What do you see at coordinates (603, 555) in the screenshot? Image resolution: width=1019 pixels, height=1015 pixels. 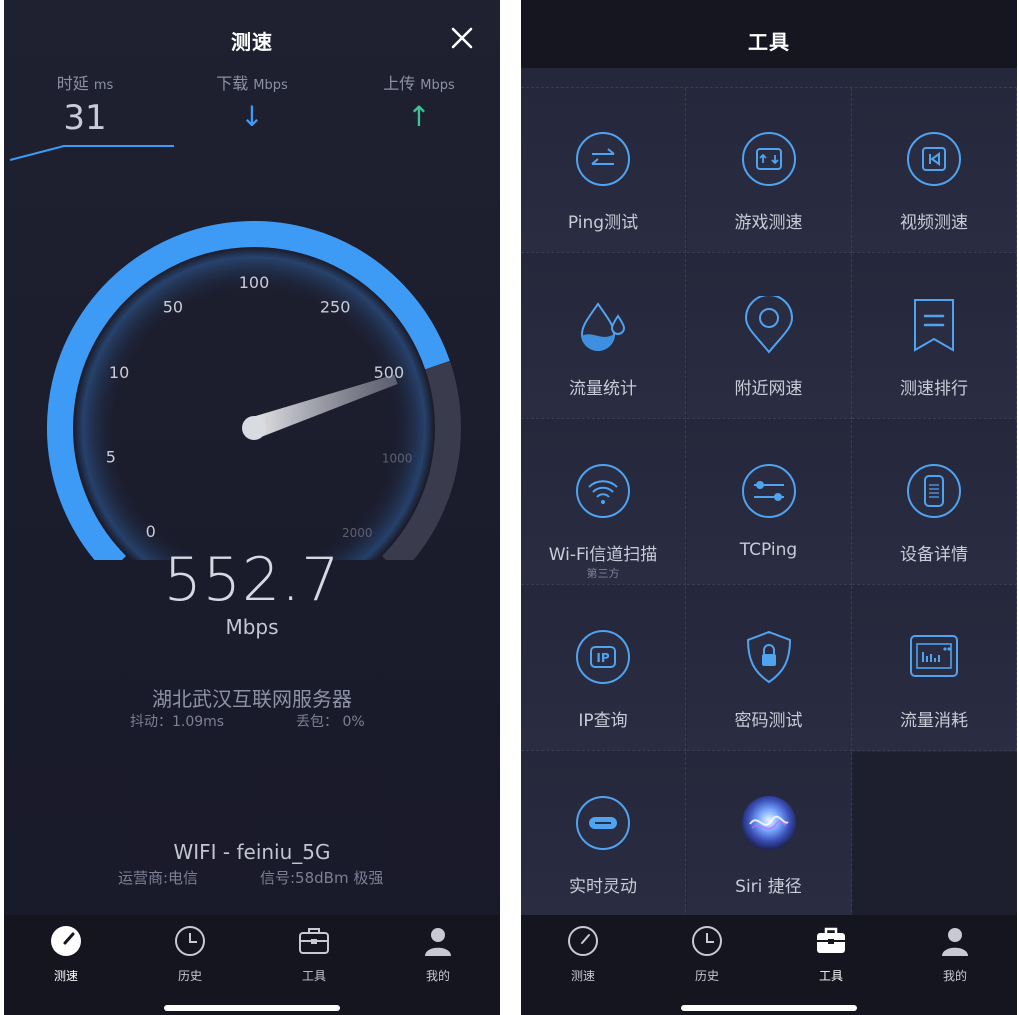 I see `tool-label: Wi-Fi信道扫描` at bounding box center [603, 555].